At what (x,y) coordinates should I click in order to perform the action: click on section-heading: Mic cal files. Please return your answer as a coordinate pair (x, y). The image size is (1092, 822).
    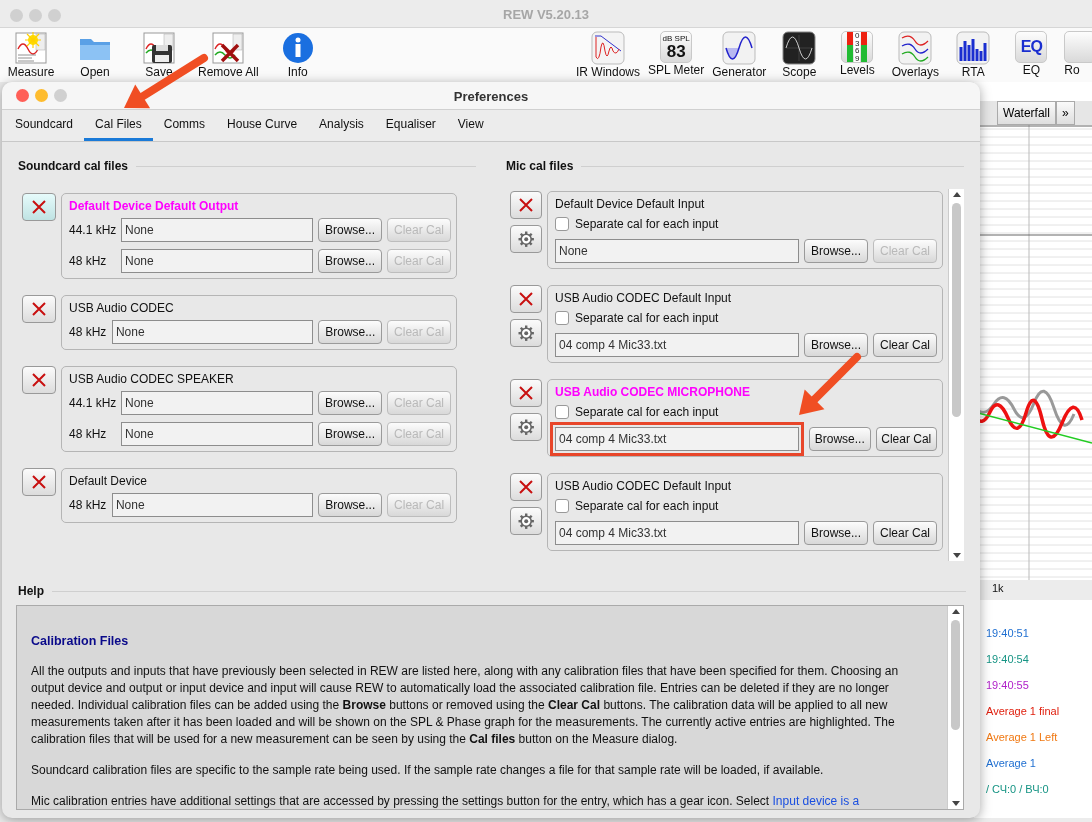
    Looking at the image, I should click on (540, 166).